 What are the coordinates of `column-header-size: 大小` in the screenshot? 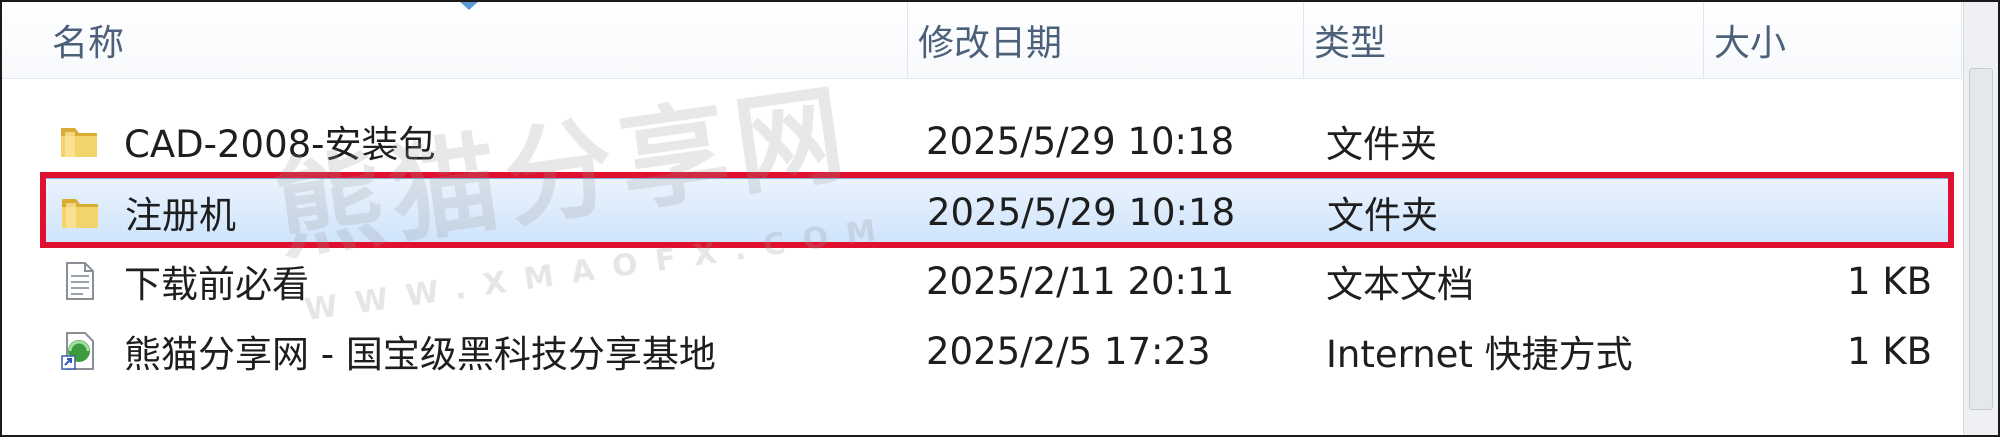 It's located at (1833, 40).